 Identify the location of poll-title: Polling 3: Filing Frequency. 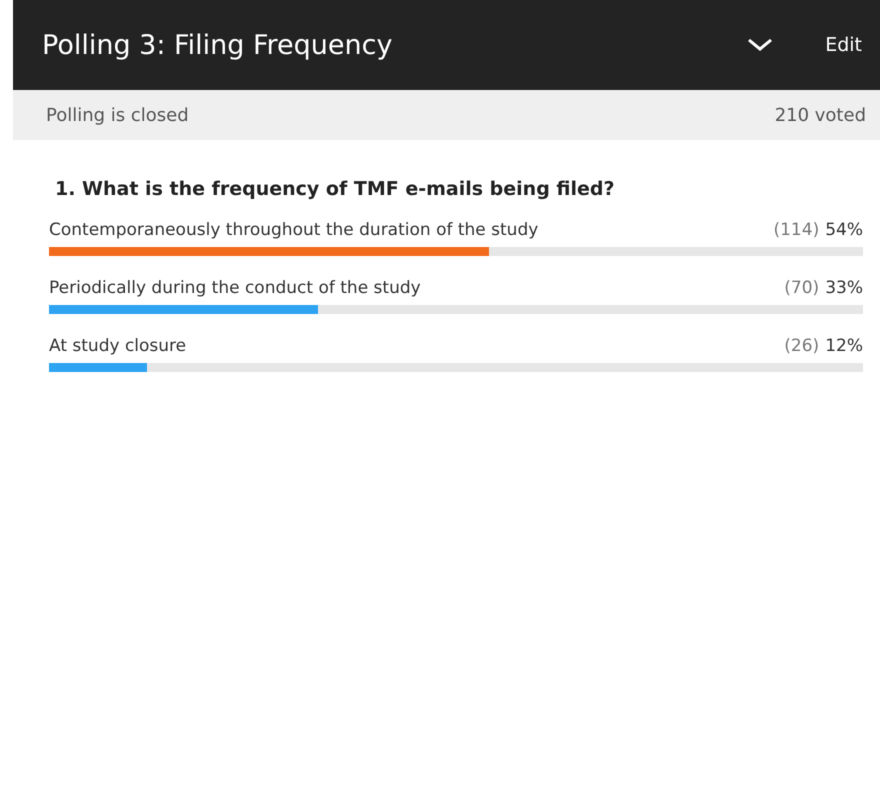
(218, 45).